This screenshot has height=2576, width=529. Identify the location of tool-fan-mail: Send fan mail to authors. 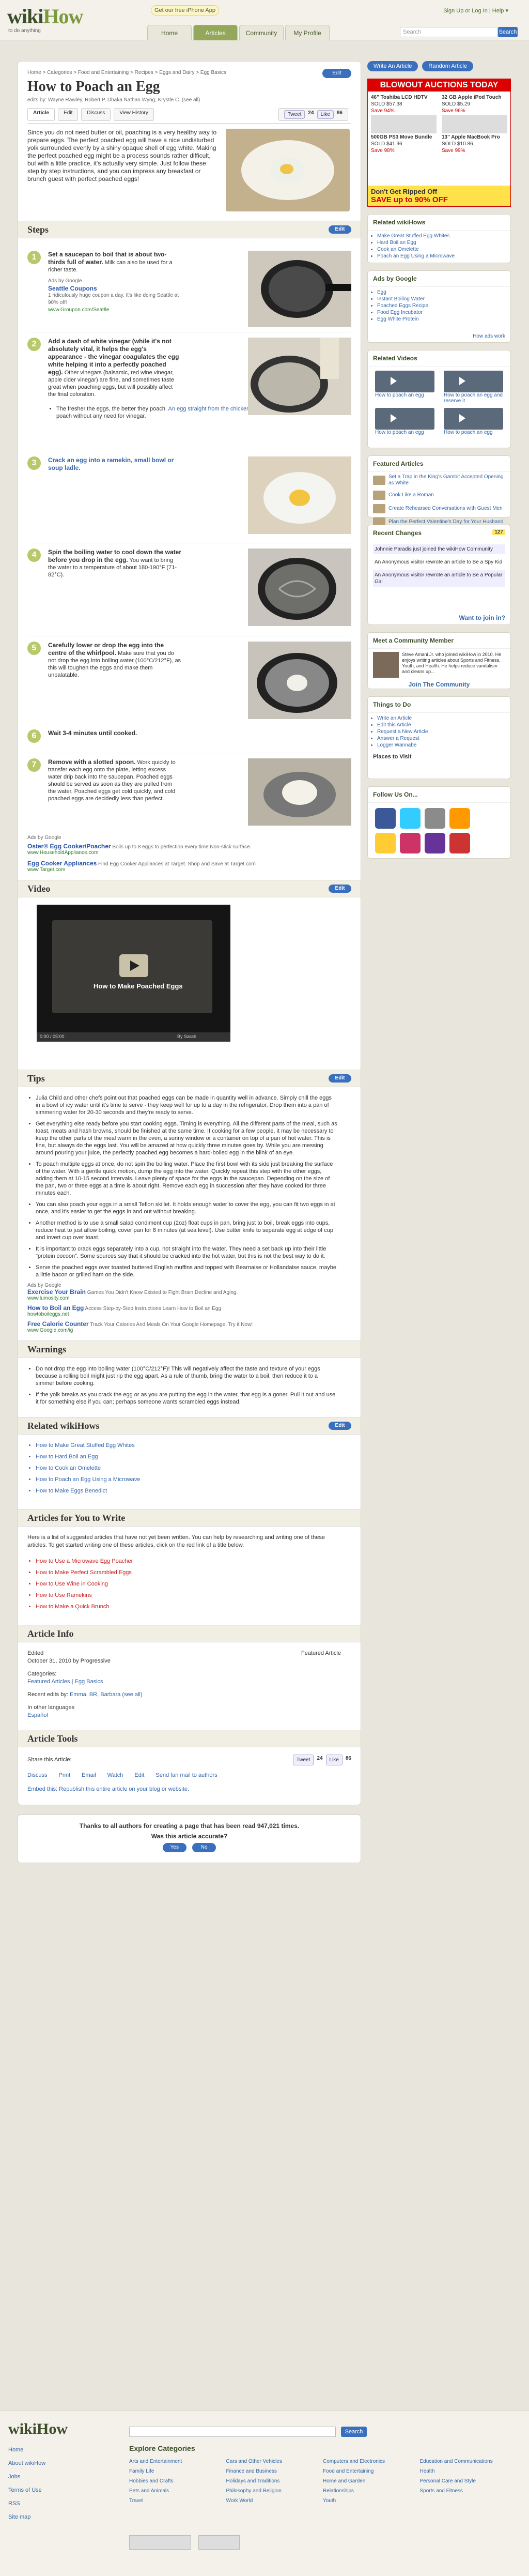
(186, 1775).